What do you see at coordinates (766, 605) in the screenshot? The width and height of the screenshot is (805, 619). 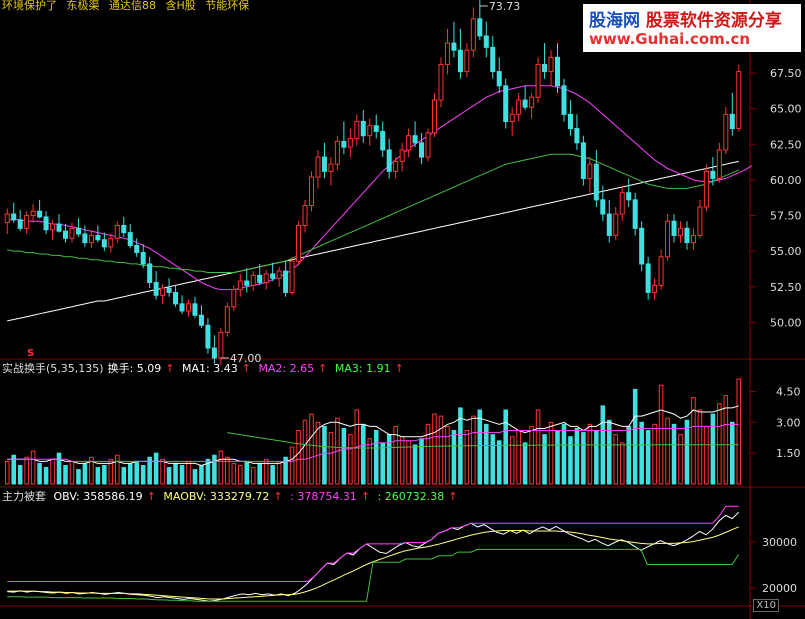 I see `zoom-x10-button: X10` at bounding box center [766, 605].